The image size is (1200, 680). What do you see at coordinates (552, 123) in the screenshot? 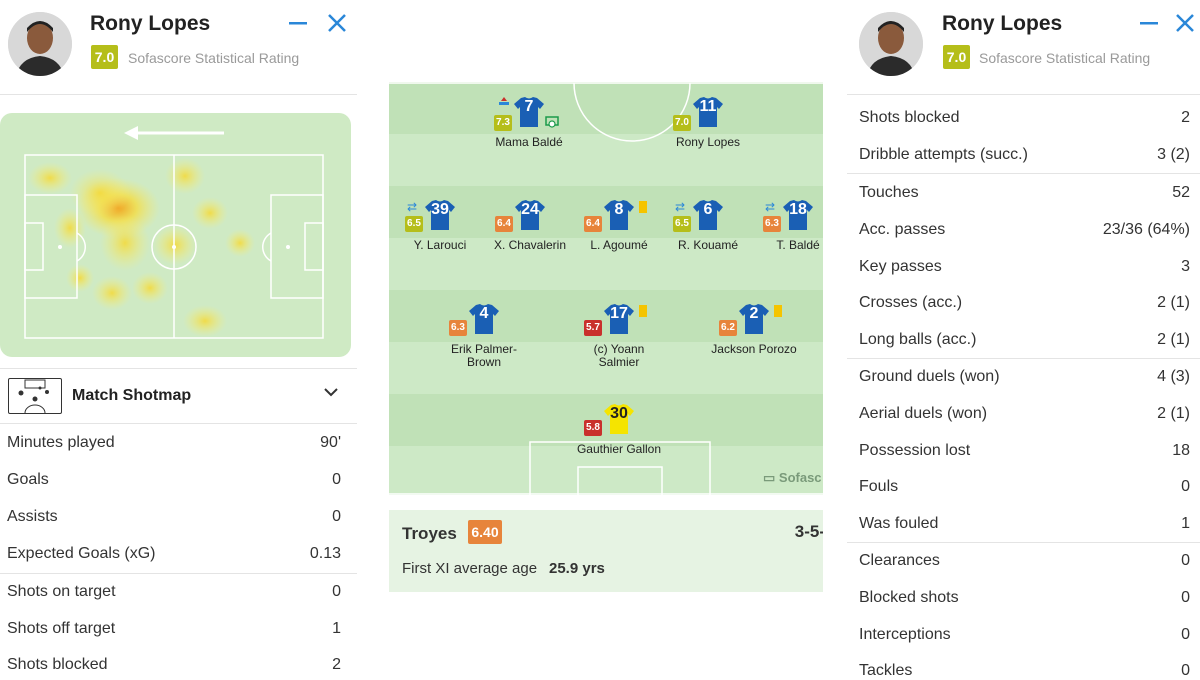
I see `assist-icon` at bounding box center [552, 123].